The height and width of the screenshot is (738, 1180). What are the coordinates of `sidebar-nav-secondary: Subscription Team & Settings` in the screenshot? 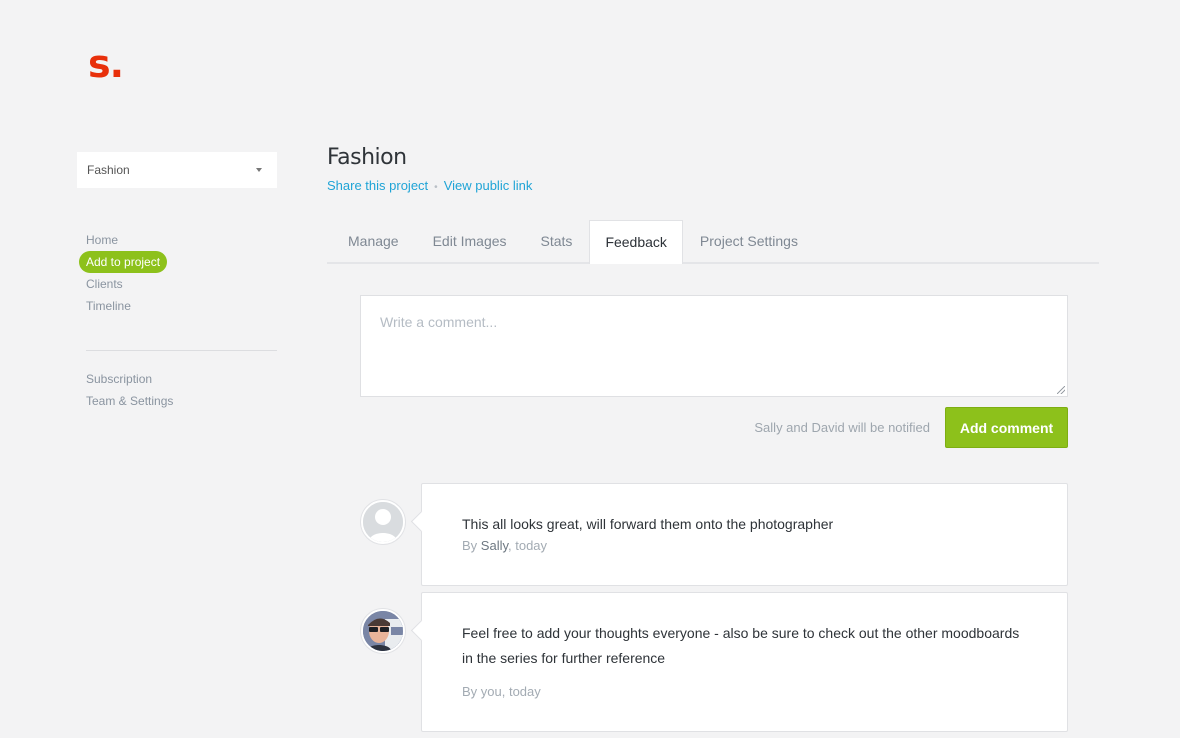 It's located at (129, 390).